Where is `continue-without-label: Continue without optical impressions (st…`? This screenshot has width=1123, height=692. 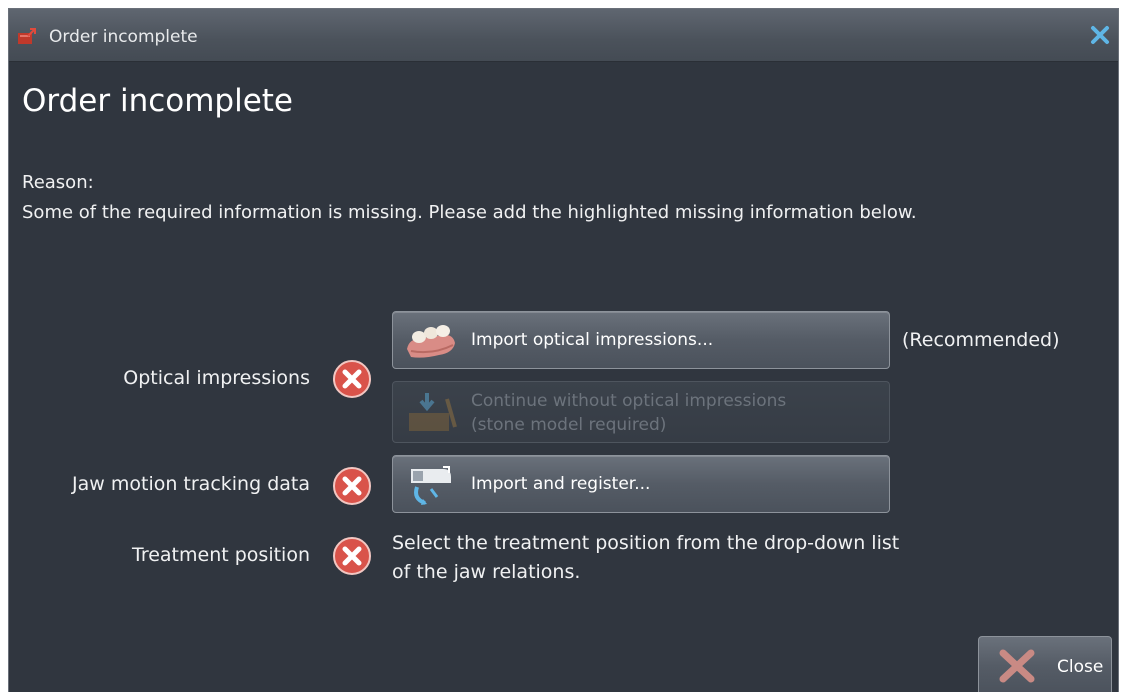 continue-without-label: Continue without optical impressions (st… is located at coordinates (628, 413).